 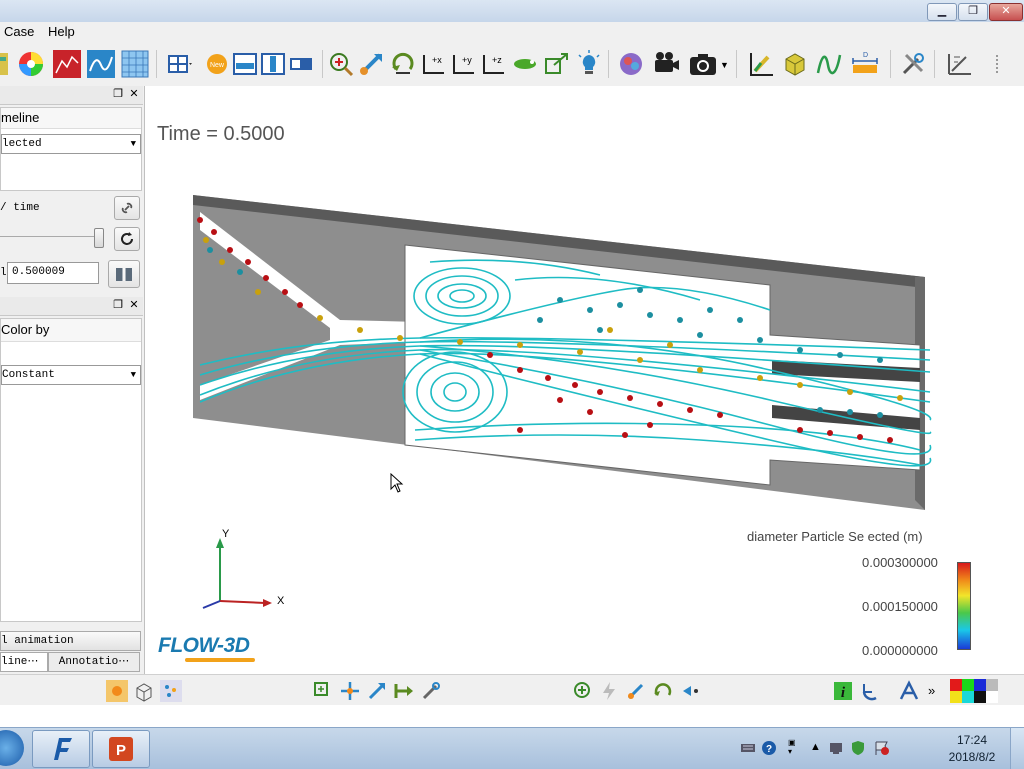 What do you see at coordinates (557, 64) in the screenshot?
I see `export-view-icon` at bounding box center [557, 64].